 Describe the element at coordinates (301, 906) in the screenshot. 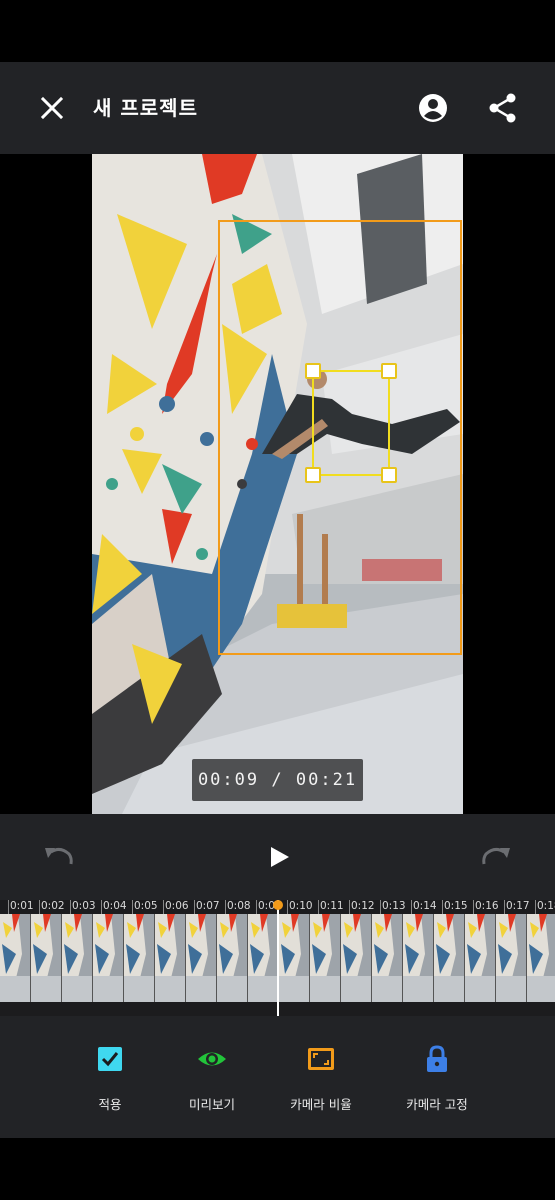

I see `tick-label: 0:10` at that location.